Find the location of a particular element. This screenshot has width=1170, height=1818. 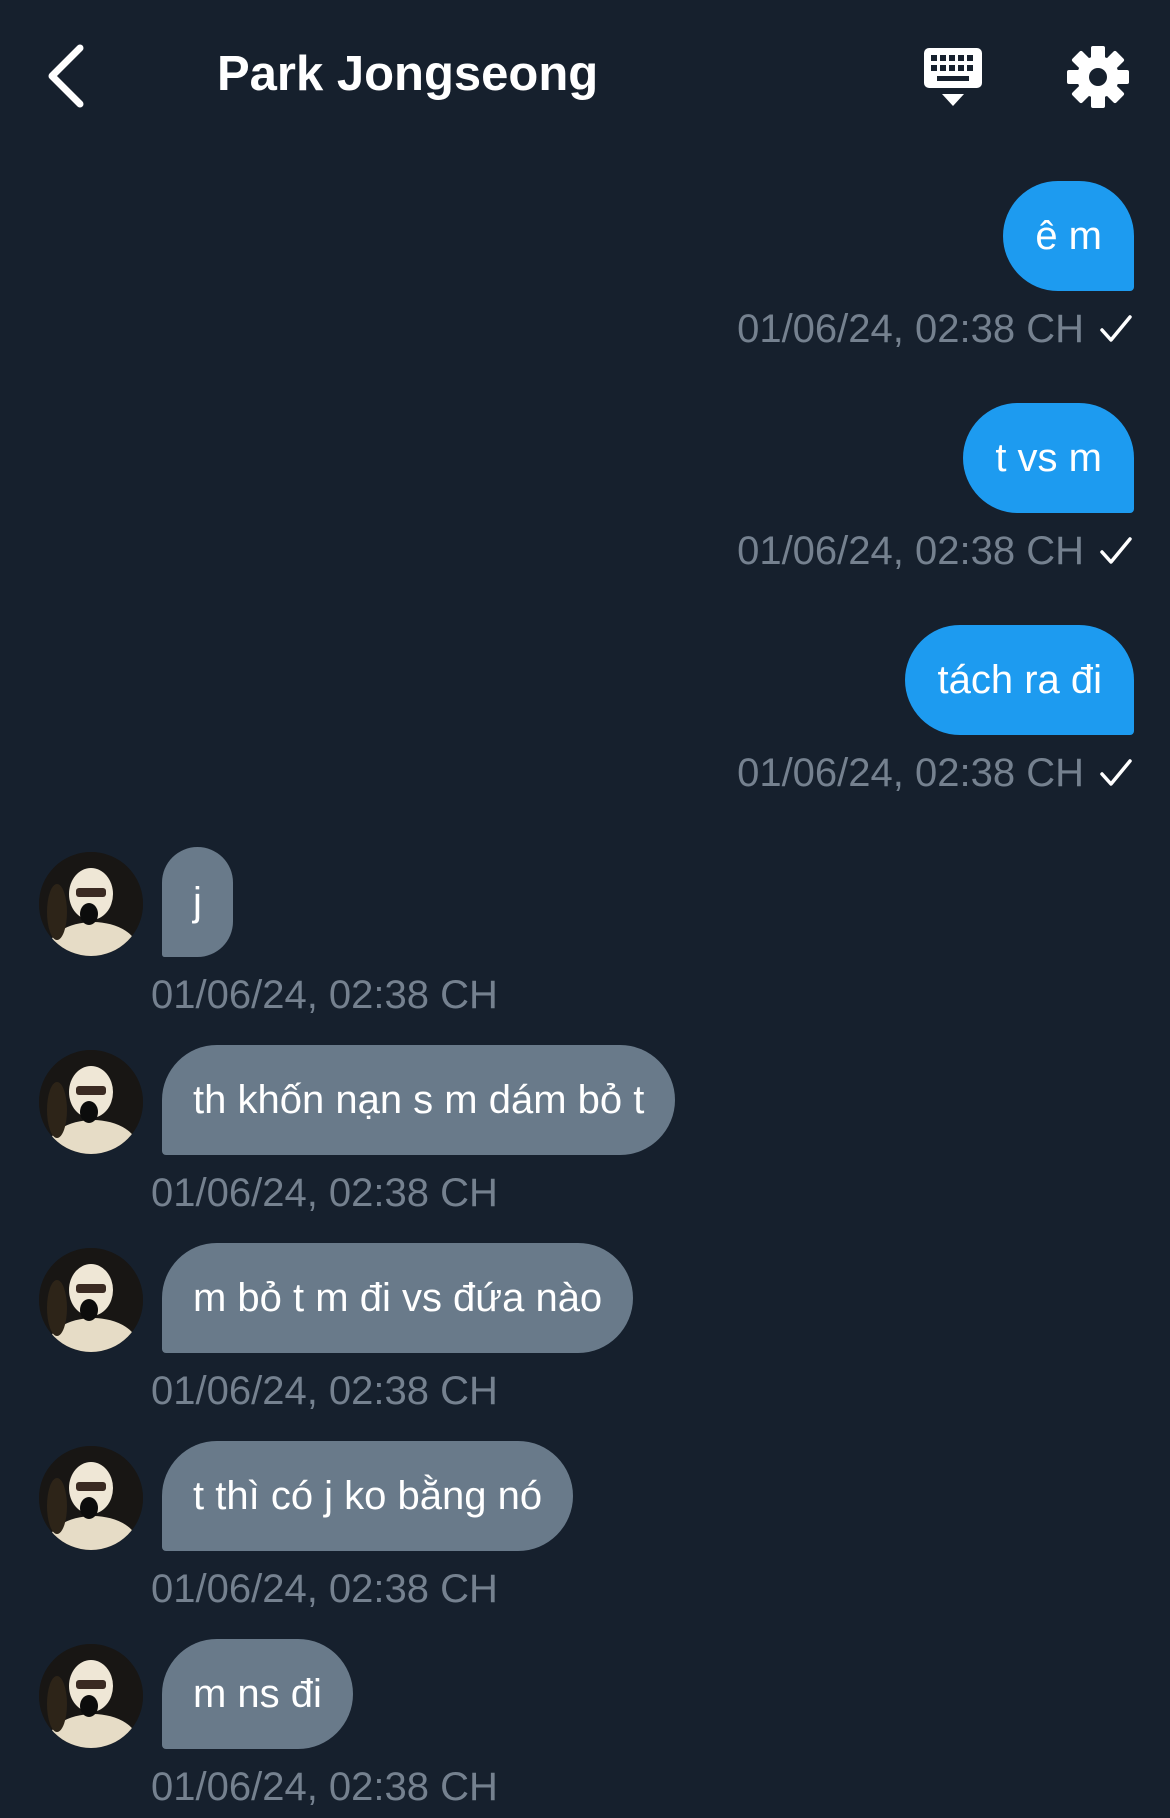

message-text: t vs m is located at coordinates (1048, 457).